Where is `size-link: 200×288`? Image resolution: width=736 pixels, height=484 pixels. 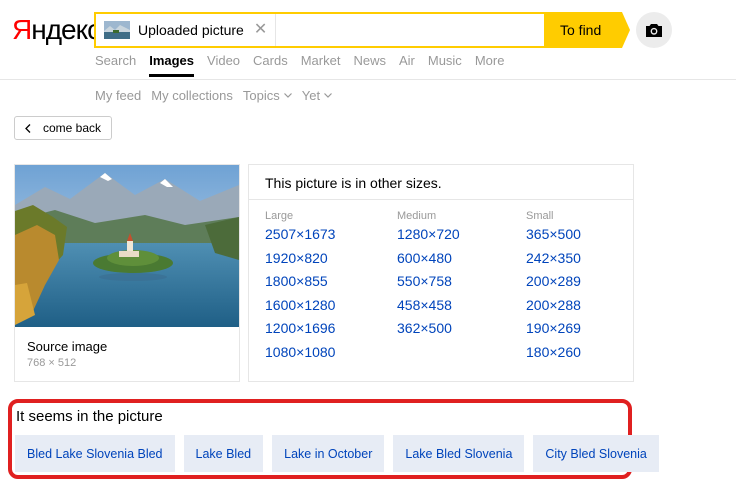
size-link: 200×288 is located at coordinates (553, 306).